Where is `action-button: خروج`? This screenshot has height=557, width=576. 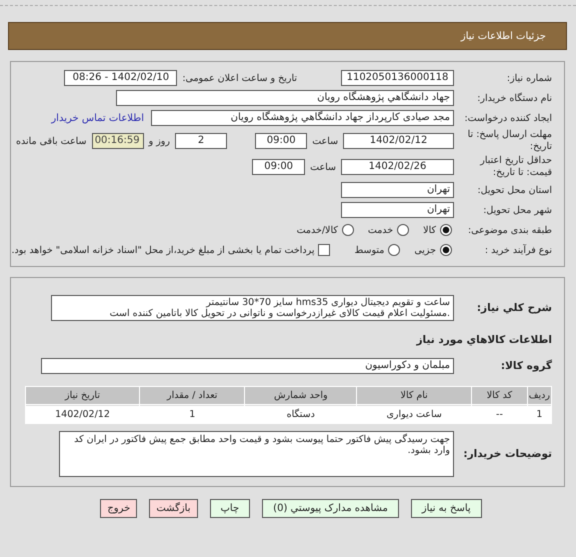
action-button: خروج is located at coordinates (119, 508).